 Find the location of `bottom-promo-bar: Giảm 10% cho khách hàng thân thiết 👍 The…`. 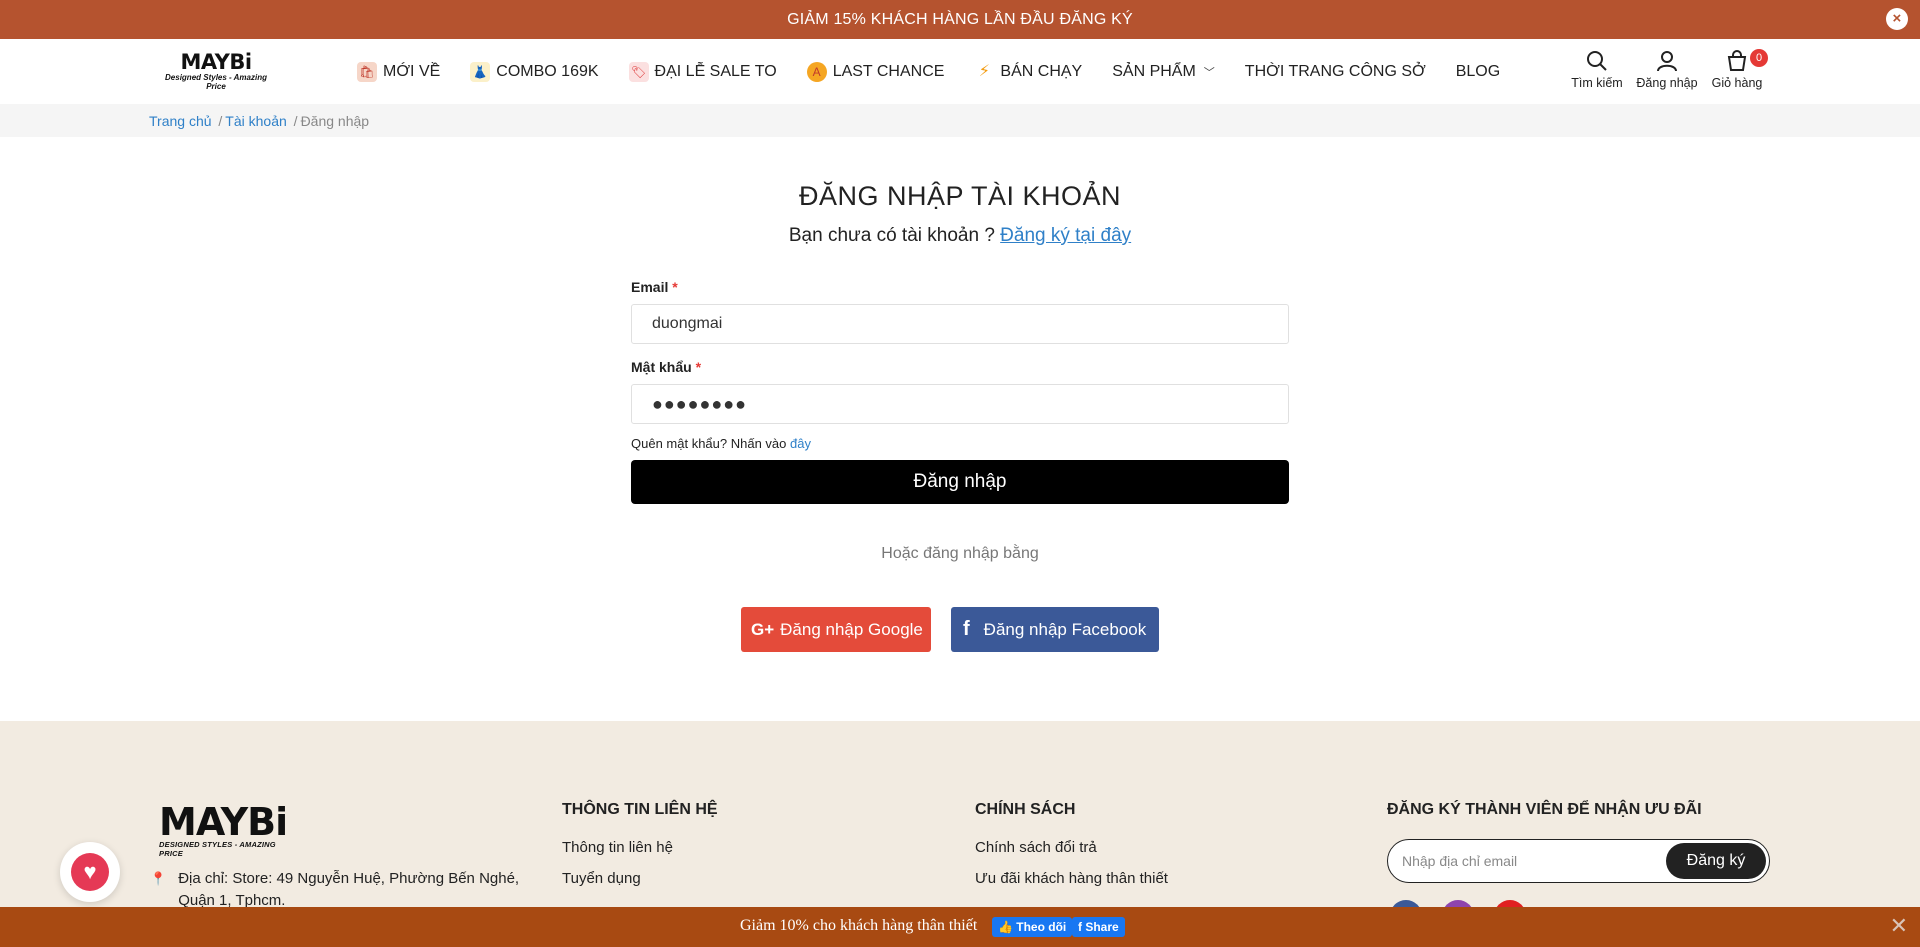

bottom-promo-bar: Giảm 10% cho khách hàng thân thiết 👍 The… is located at coordinates (960, 927).